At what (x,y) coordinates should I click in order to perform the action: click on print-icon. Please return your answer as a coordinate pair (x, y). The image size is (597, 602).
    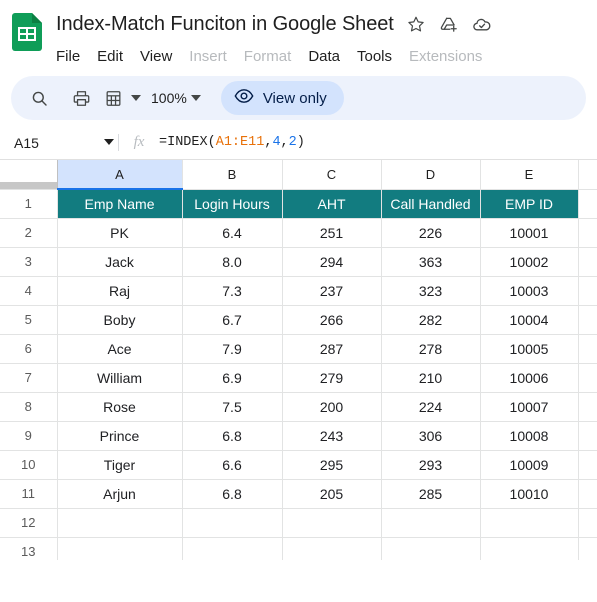
    Looking at the image, I should click on (81, 98).